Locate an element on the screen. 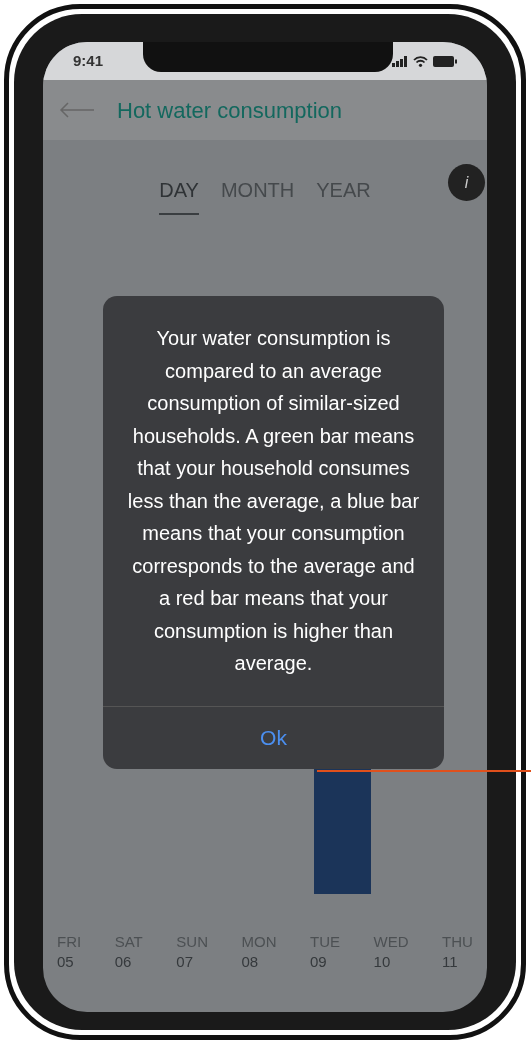  page-title: Hot water consumption is located at coordinates (229, 110).